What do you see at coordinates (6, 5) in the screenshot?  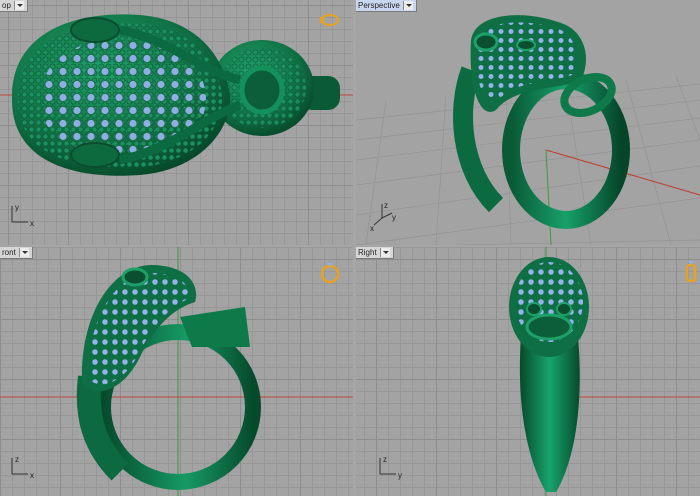 I see `viewport-title: op` at bounding box center [6, 5].